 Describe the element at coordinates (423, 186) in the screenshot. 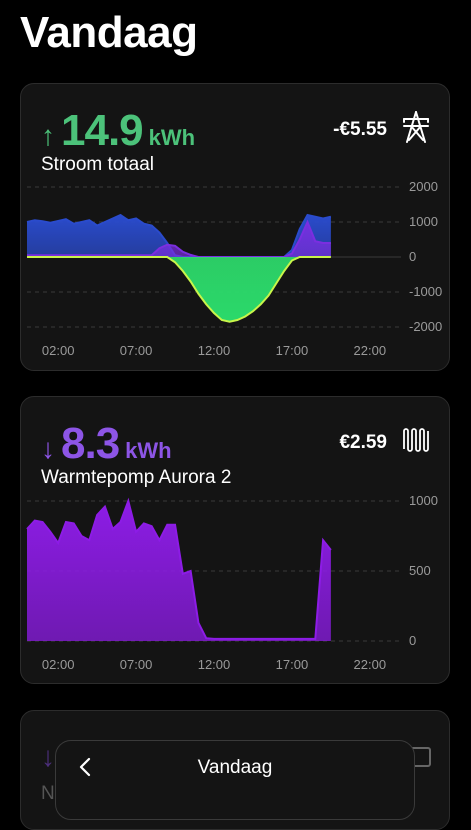

I see `y-tick-label: 2000` at that location.